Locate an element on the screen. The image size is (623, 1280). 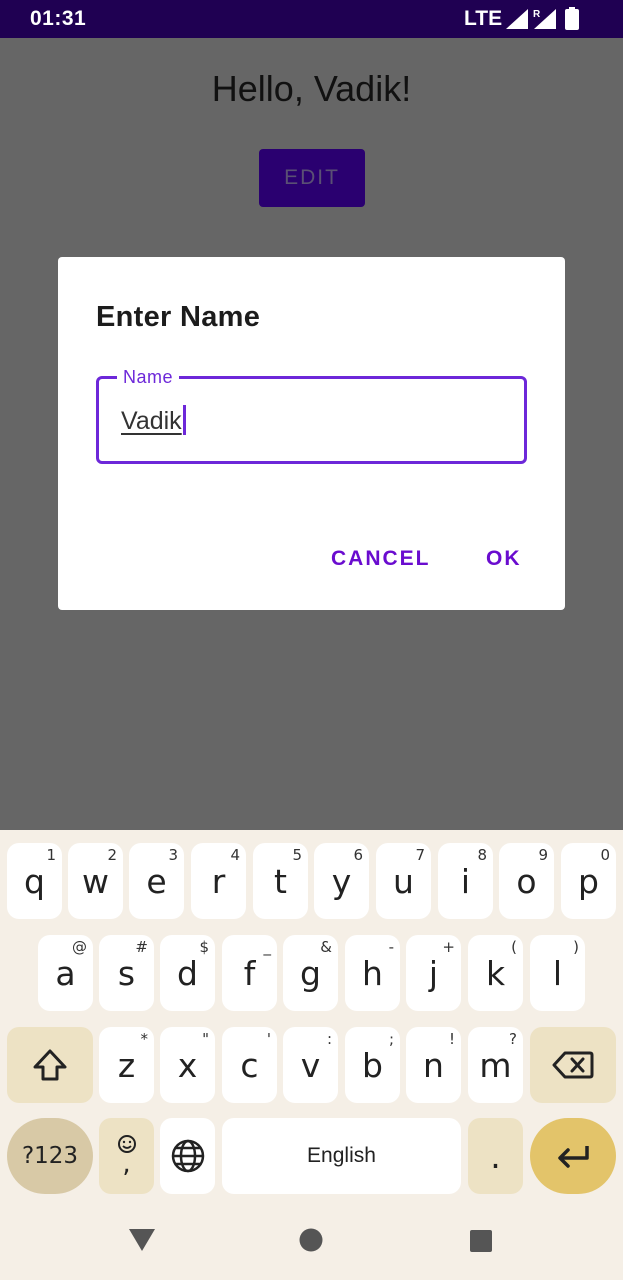
key-label: e is located at coordinates (156, 881).